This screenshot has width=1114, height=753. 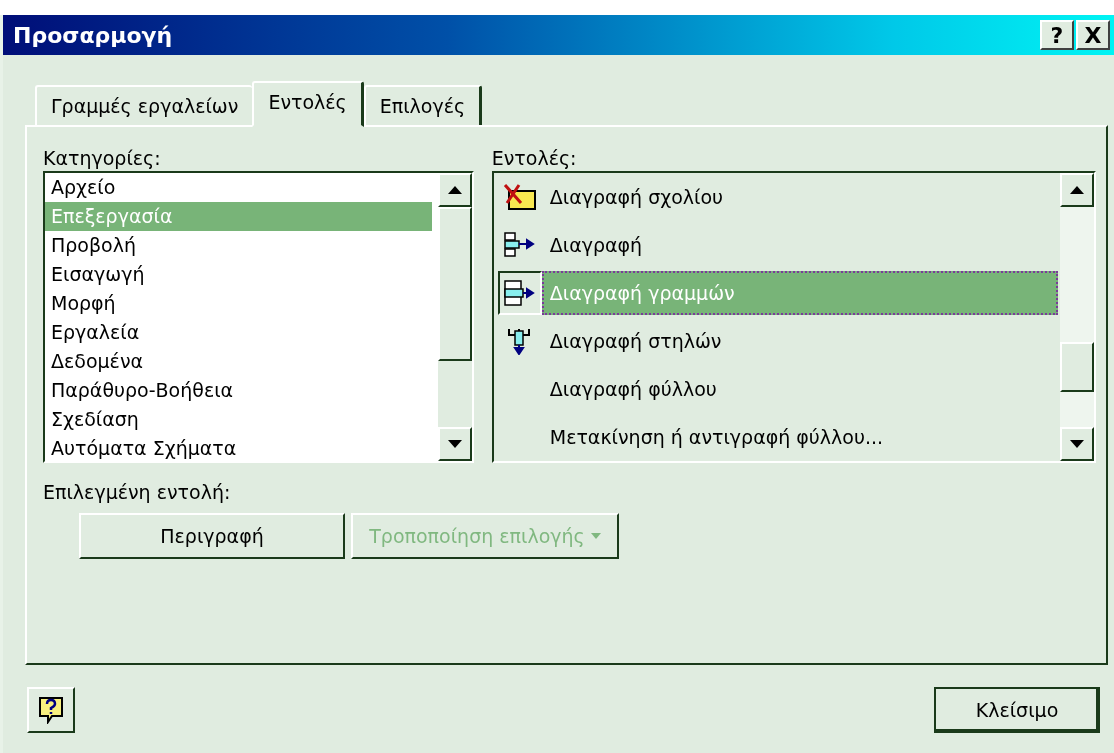 I want to click on delete-rows-icon, so click(x=519, y=293).